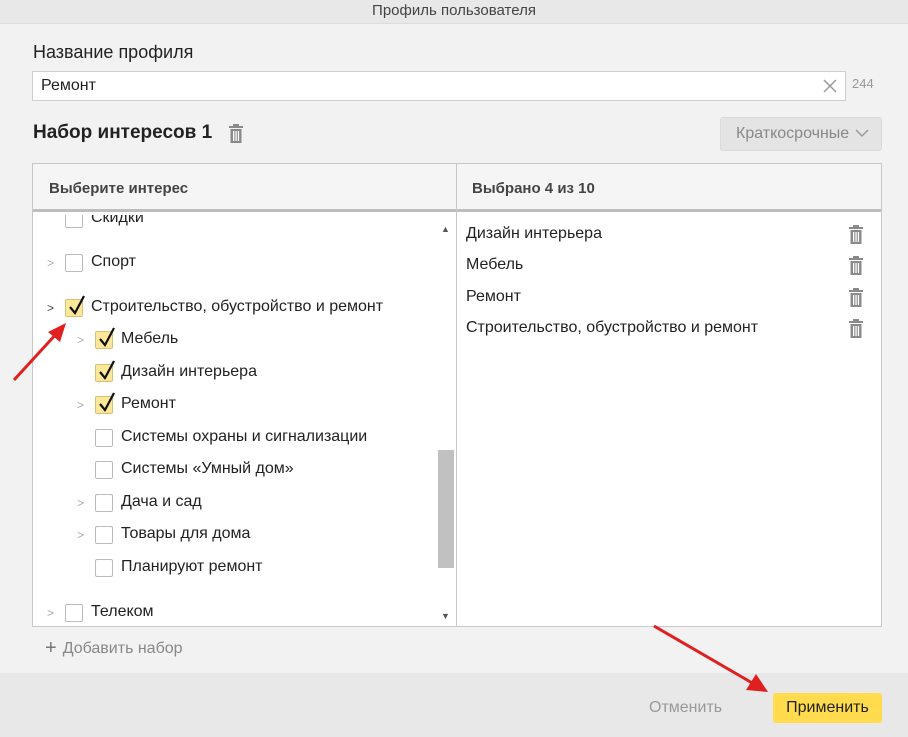 The height and width of the screenshot is (737, 908). I want to click on selected-item-label: Ремонт, so click(493, 296).